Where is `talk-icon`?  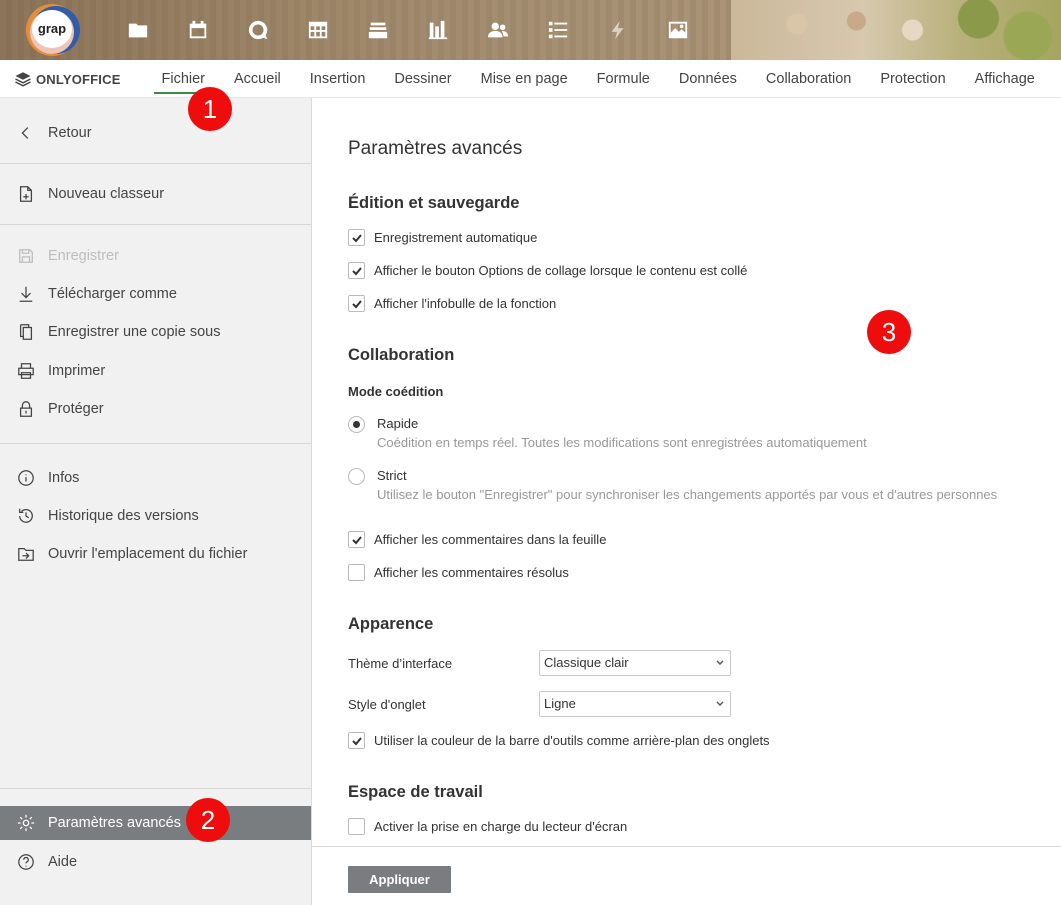 talk-icon is located at coordinates (258, 30).